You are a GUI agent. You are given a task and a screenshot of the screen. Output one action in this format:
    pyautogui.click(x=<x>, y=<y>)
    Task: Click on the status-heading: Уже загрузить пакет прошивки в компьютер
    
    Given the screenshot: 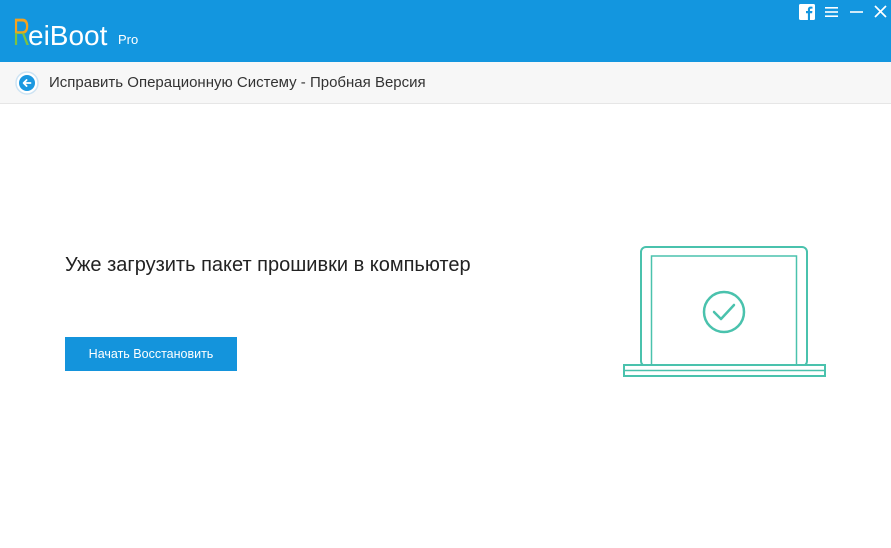 What is the action you would take?
    pyautogui.click(x=268, y=265)
    